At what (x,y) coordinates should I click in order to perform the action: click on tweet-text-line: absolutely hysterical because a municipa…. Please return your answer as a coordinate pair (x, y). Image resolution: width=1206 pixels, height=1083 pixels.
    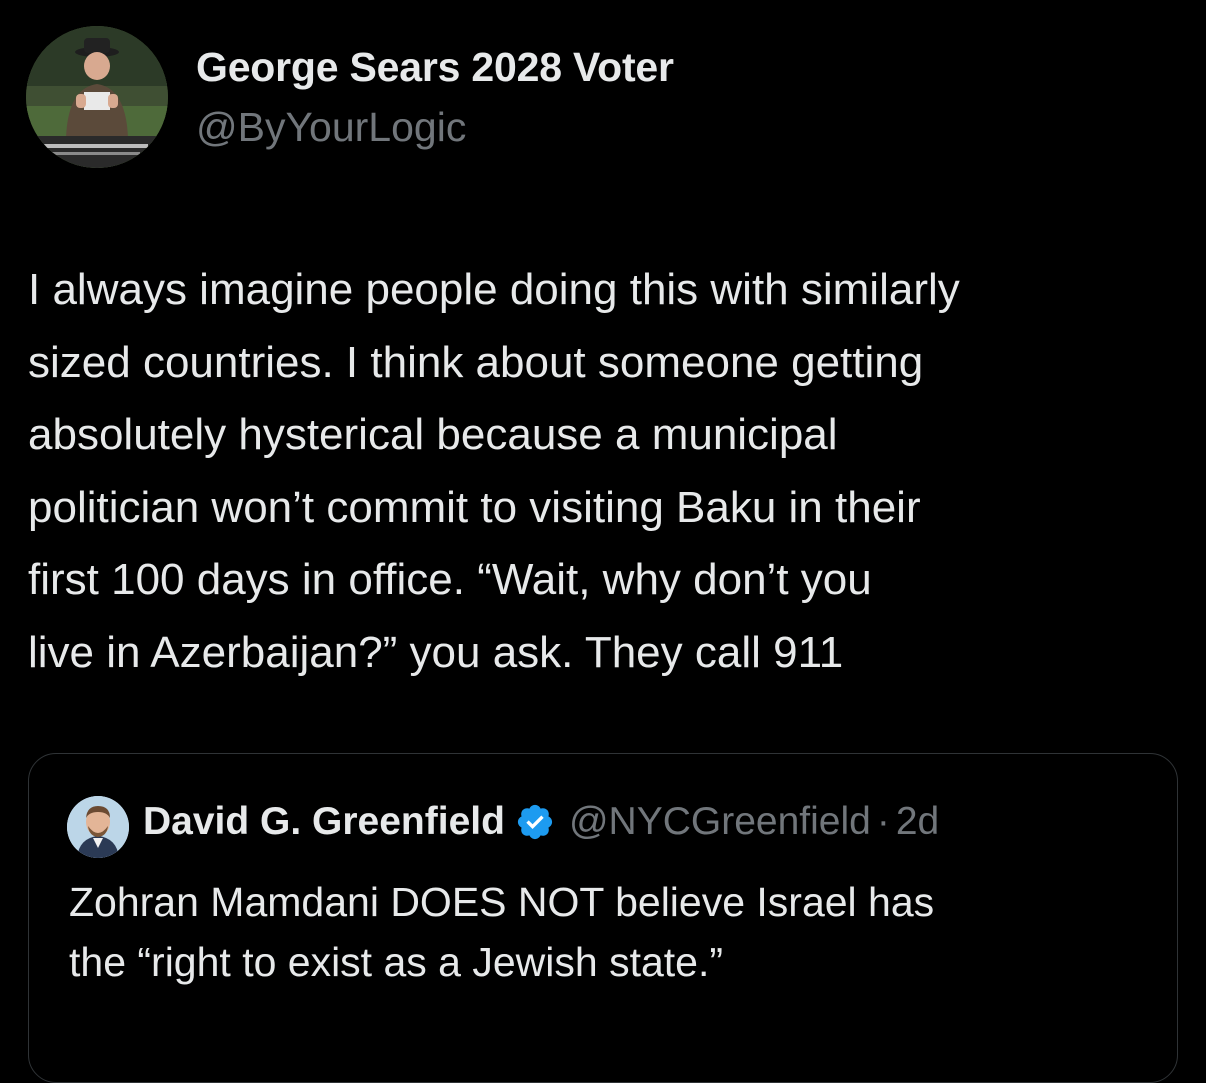
    Looking at the image, I should click on (433, 434).